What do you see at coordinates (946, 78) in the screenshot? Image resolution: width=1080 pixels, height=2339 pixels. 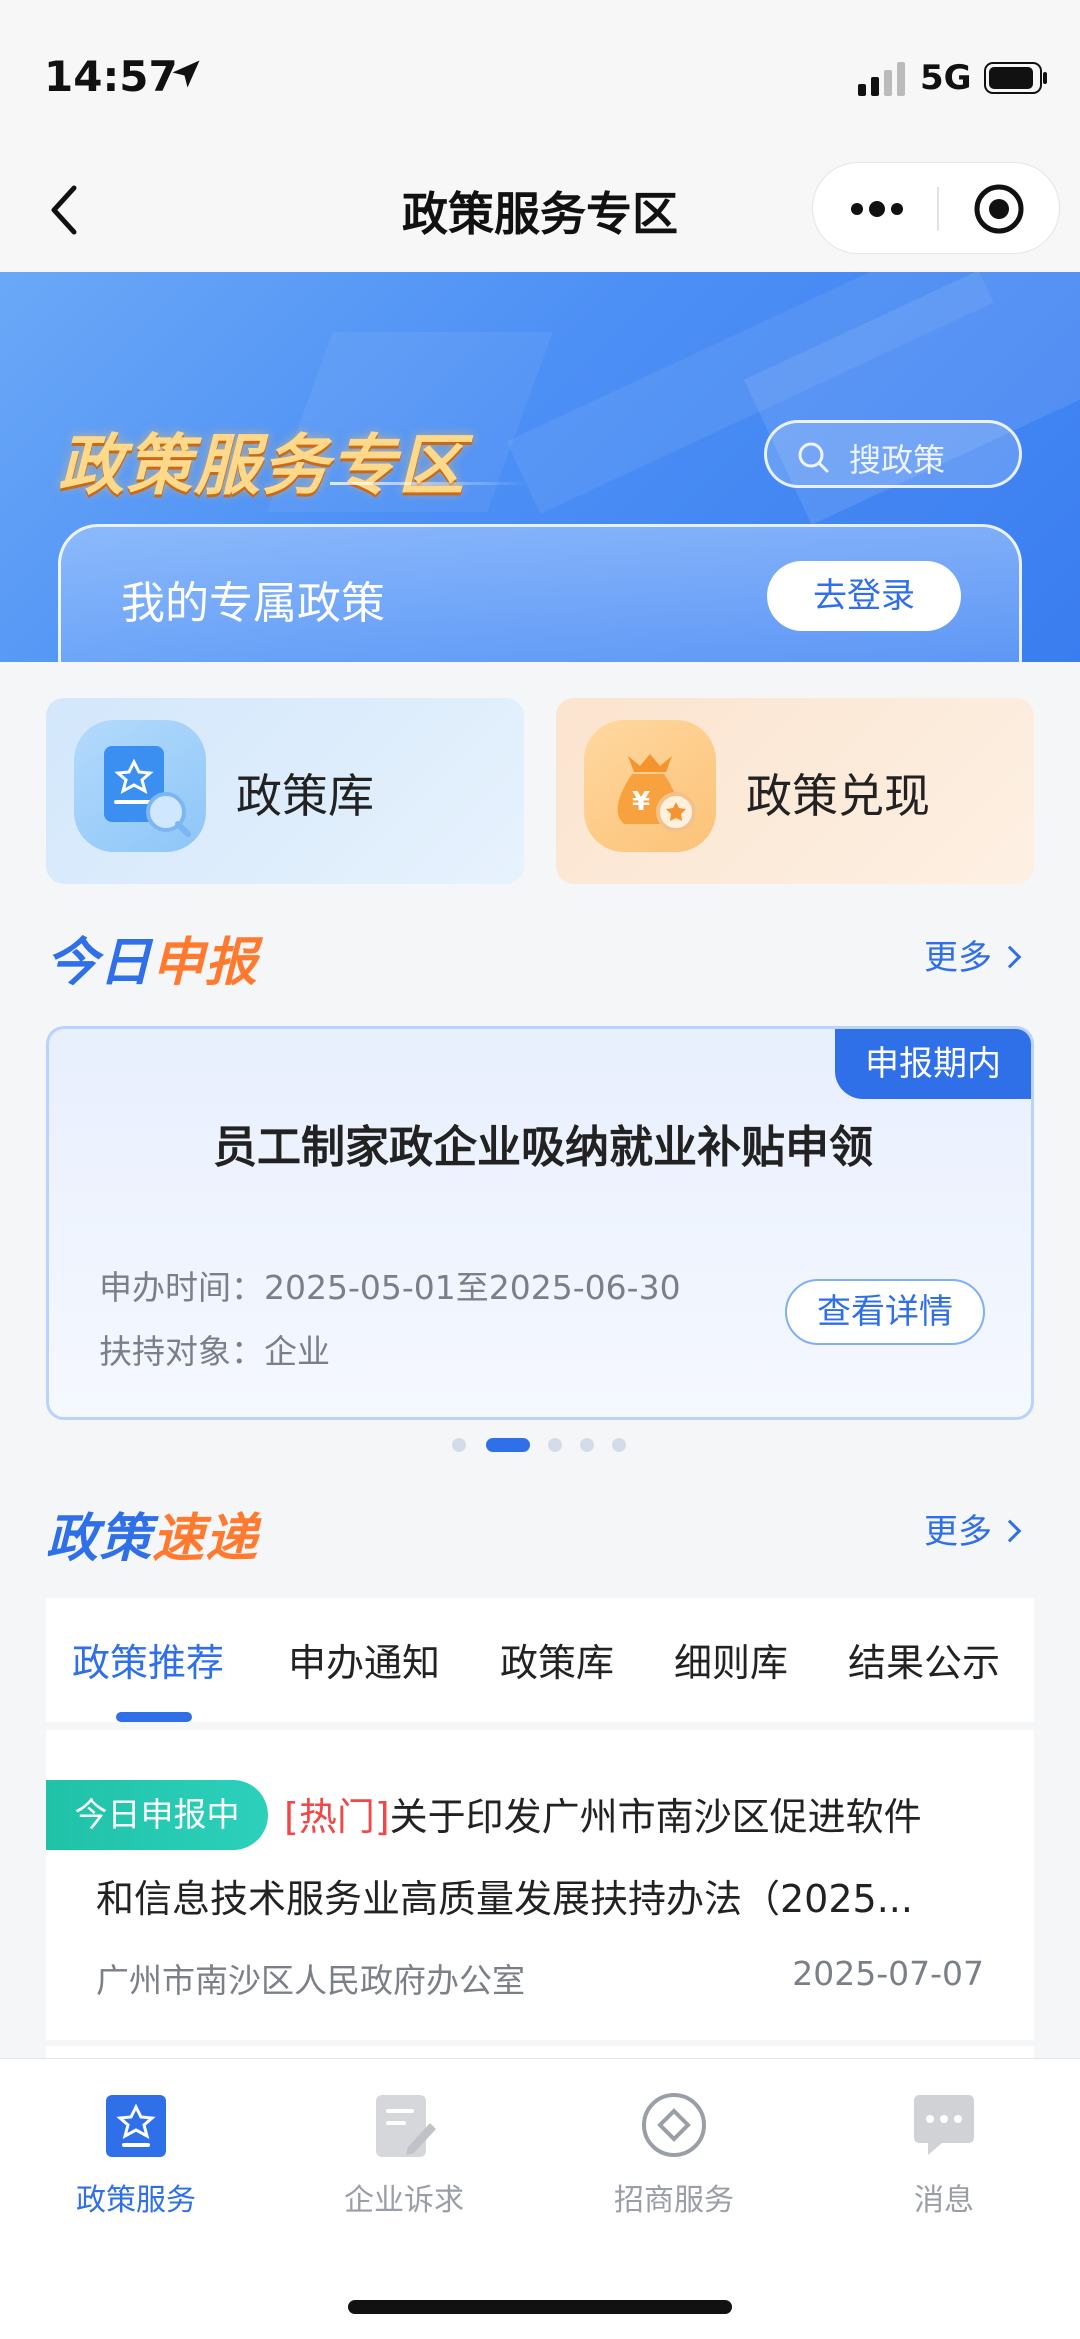 I see `network-type: 5G` at bounding box center [946, 78].